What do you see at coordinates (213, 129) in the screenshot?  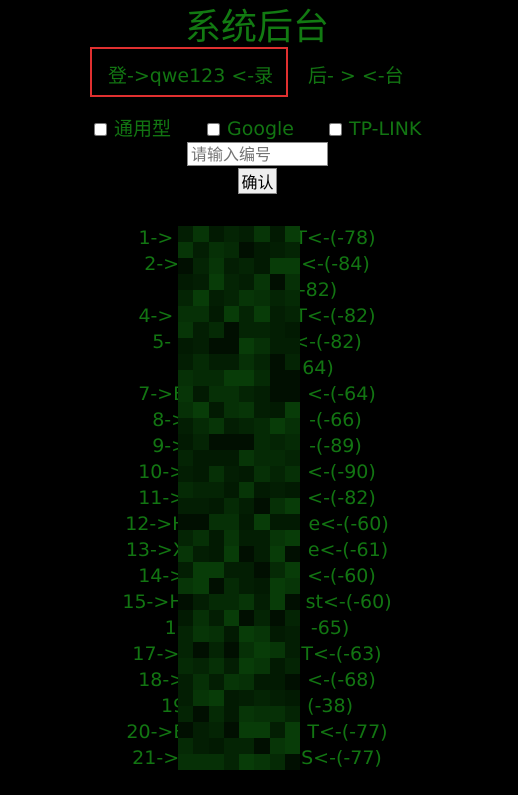 I see `checkbox-google` at bounding box center [213, 129].